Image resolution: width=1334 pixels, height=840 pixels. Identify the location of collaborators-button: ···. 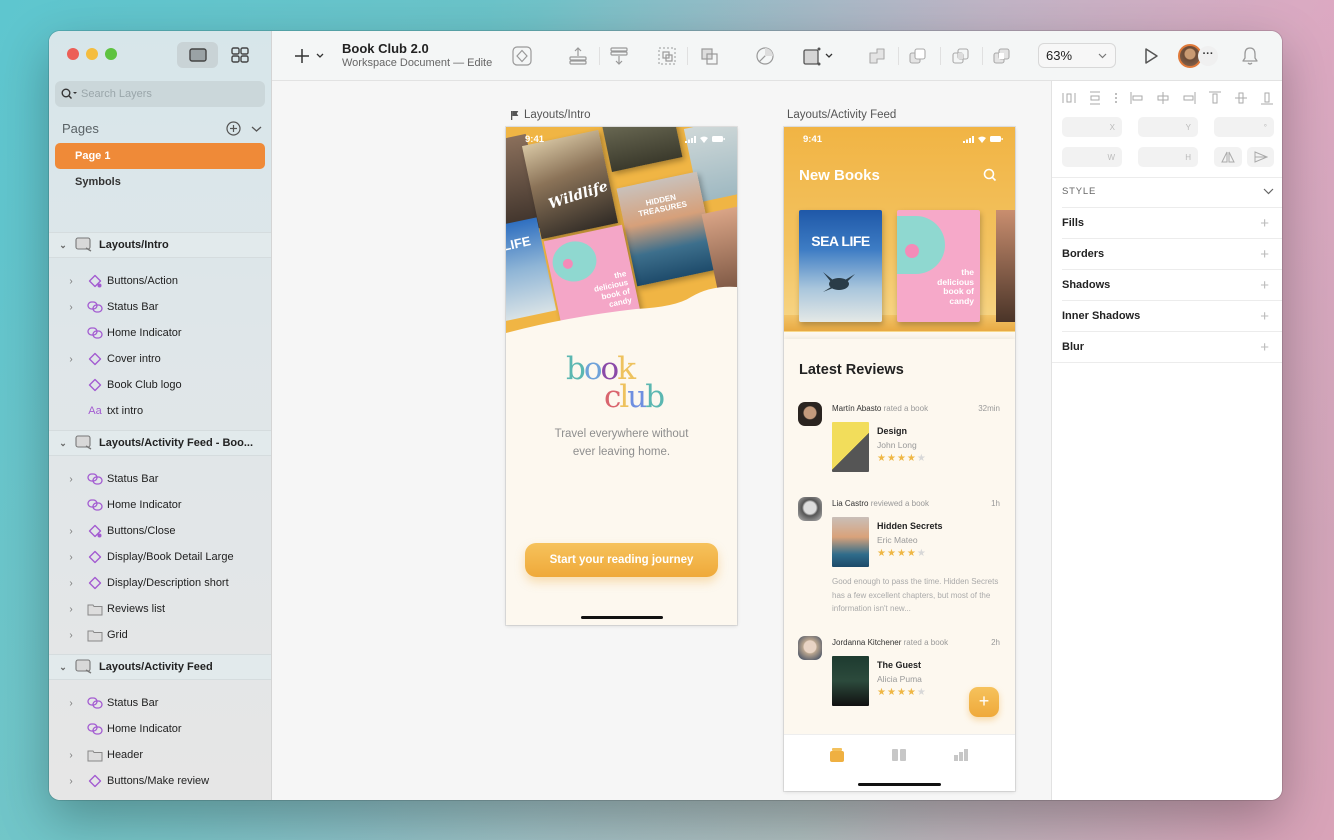
(1199, 56).